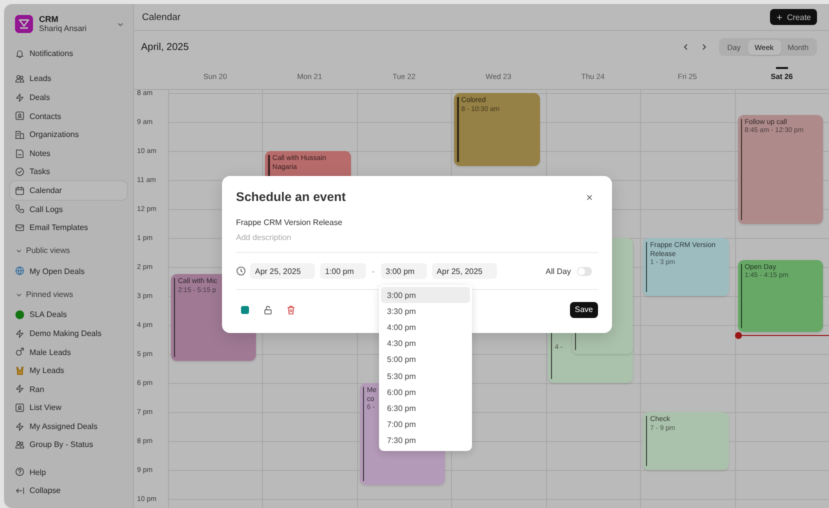 Image resolution: width=829 pixels, height=508 pixels. What do you see at coordinates (165, 47) in the screenshot?
I see `month-title: April, 2025` at bounding box center [165, 47].